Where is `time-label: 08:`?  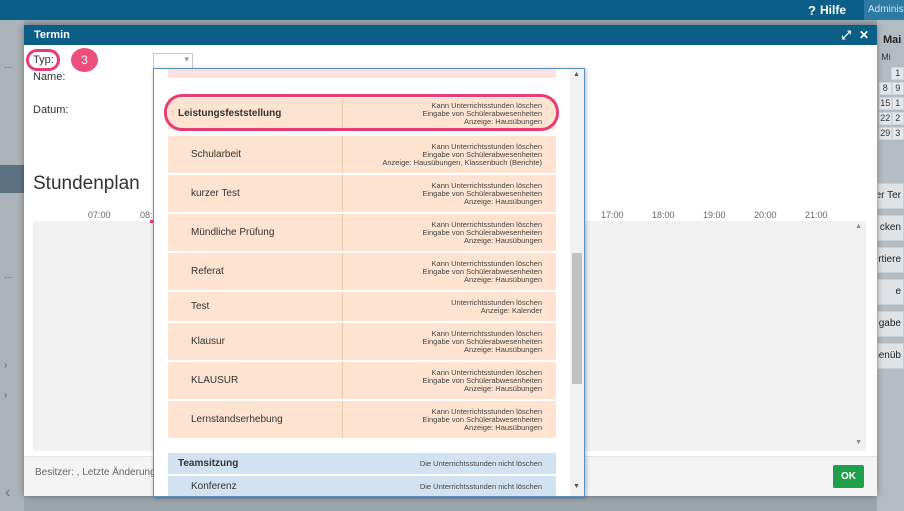
time-label: 08: is located at coordinates (146, 215).